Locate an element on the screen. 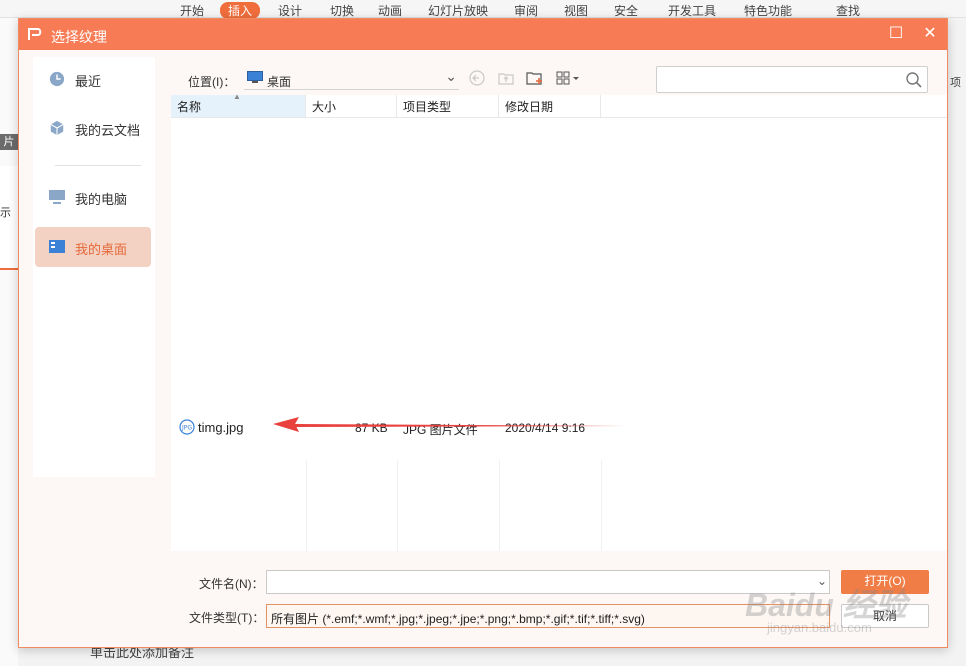 Image resolution: width=966 pixels, height=666 pixels. filename-input is located at coordinates (537, 582).